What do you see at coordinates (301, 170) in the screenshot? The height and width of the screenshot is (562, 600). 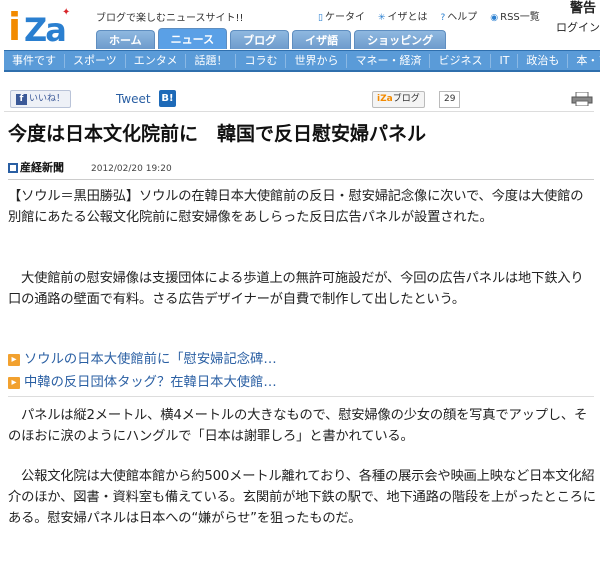 I see `article-meta: 産経新聞 2012/02/20 19:20` at bounding box center [301, 170].